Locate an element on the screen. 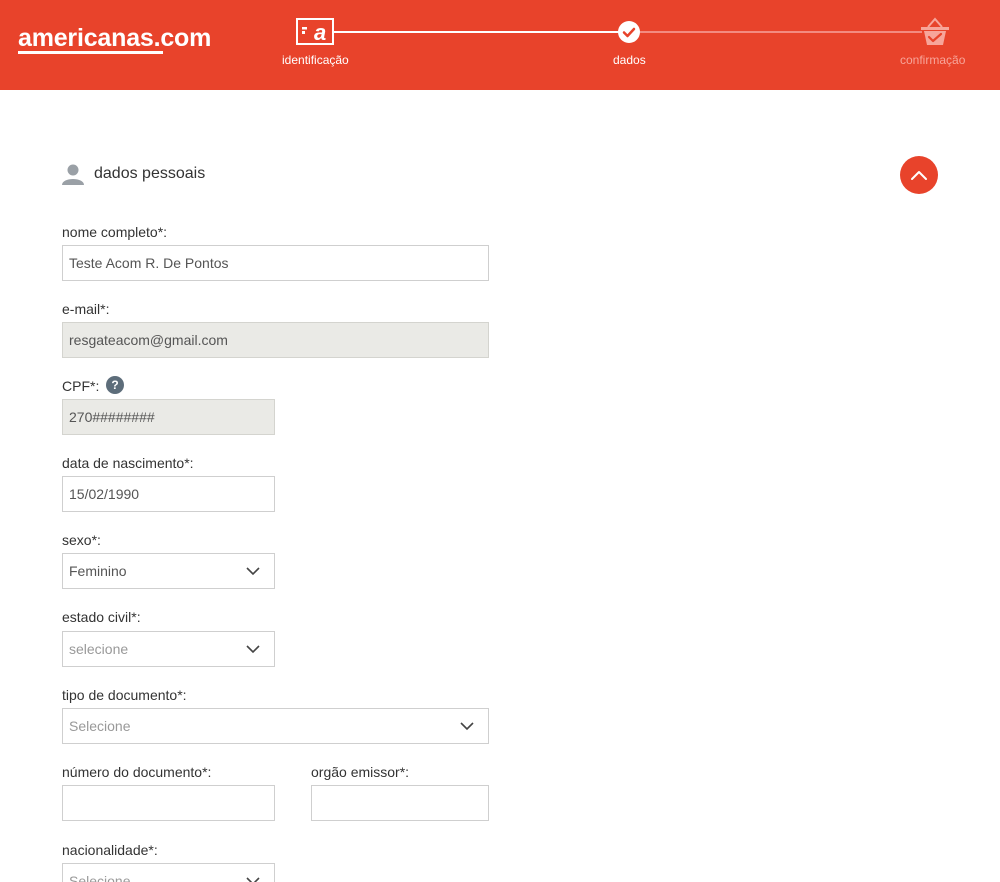 The width and height of the screenshot is (1000, 882). full-name-label: nome completo*: is located at coordinates (115, 232).